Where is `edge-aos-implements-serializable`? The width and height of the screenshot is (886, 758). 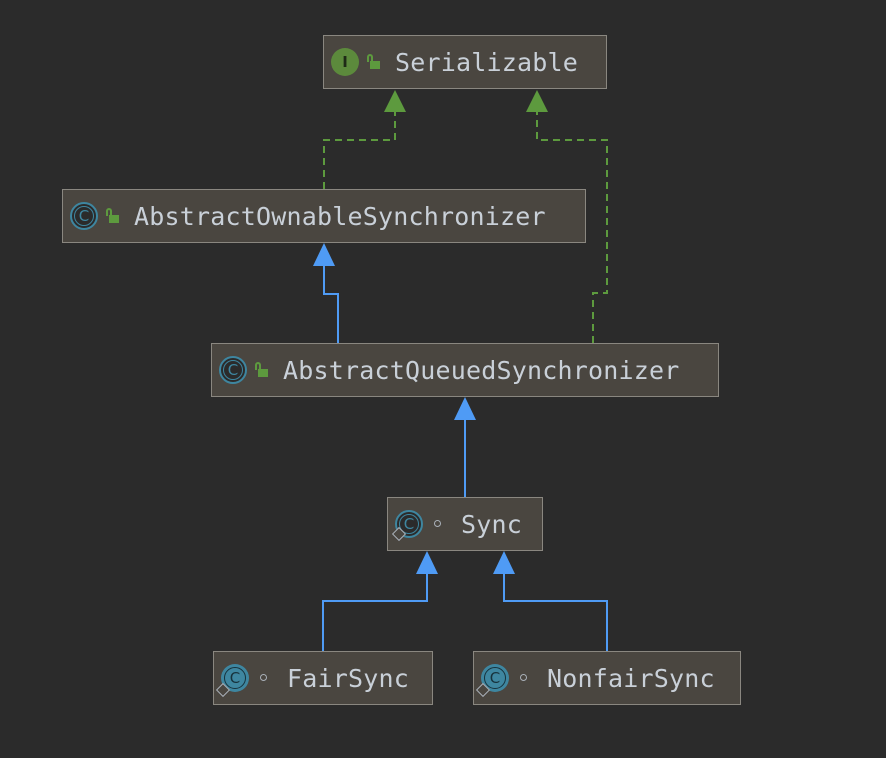 edge-aos-implements-serializable is located at coordinates (359, 150).